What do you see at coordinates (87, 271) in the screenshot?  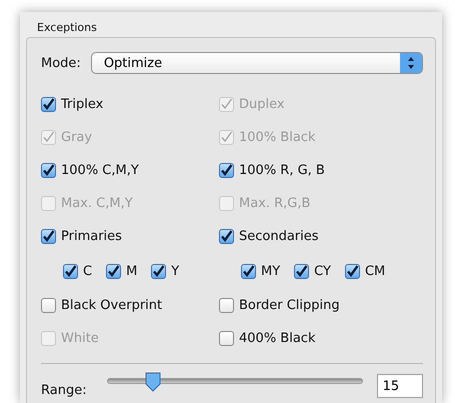 I see `checkbox-label: C` at bounding box center [87, 271].